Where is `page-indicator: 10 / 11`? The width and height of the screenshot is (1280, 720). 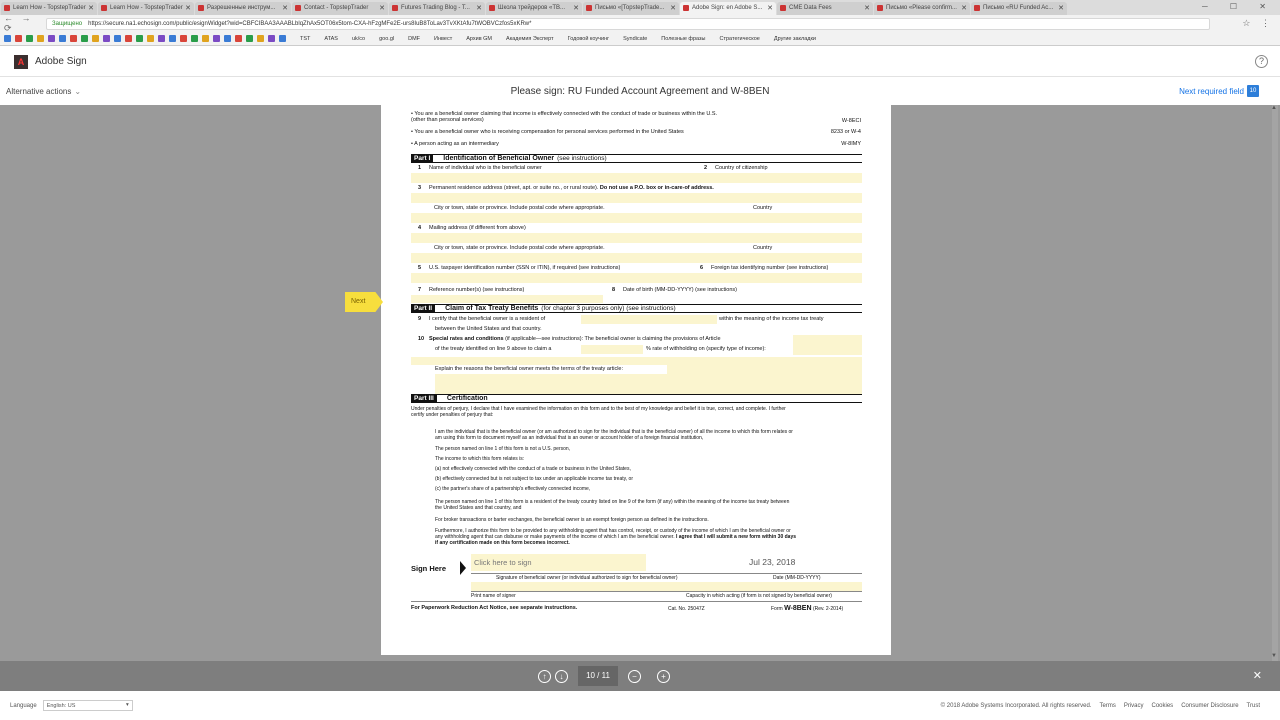 page-indicator: 10 / 11 is located at coordinates (598, 676).